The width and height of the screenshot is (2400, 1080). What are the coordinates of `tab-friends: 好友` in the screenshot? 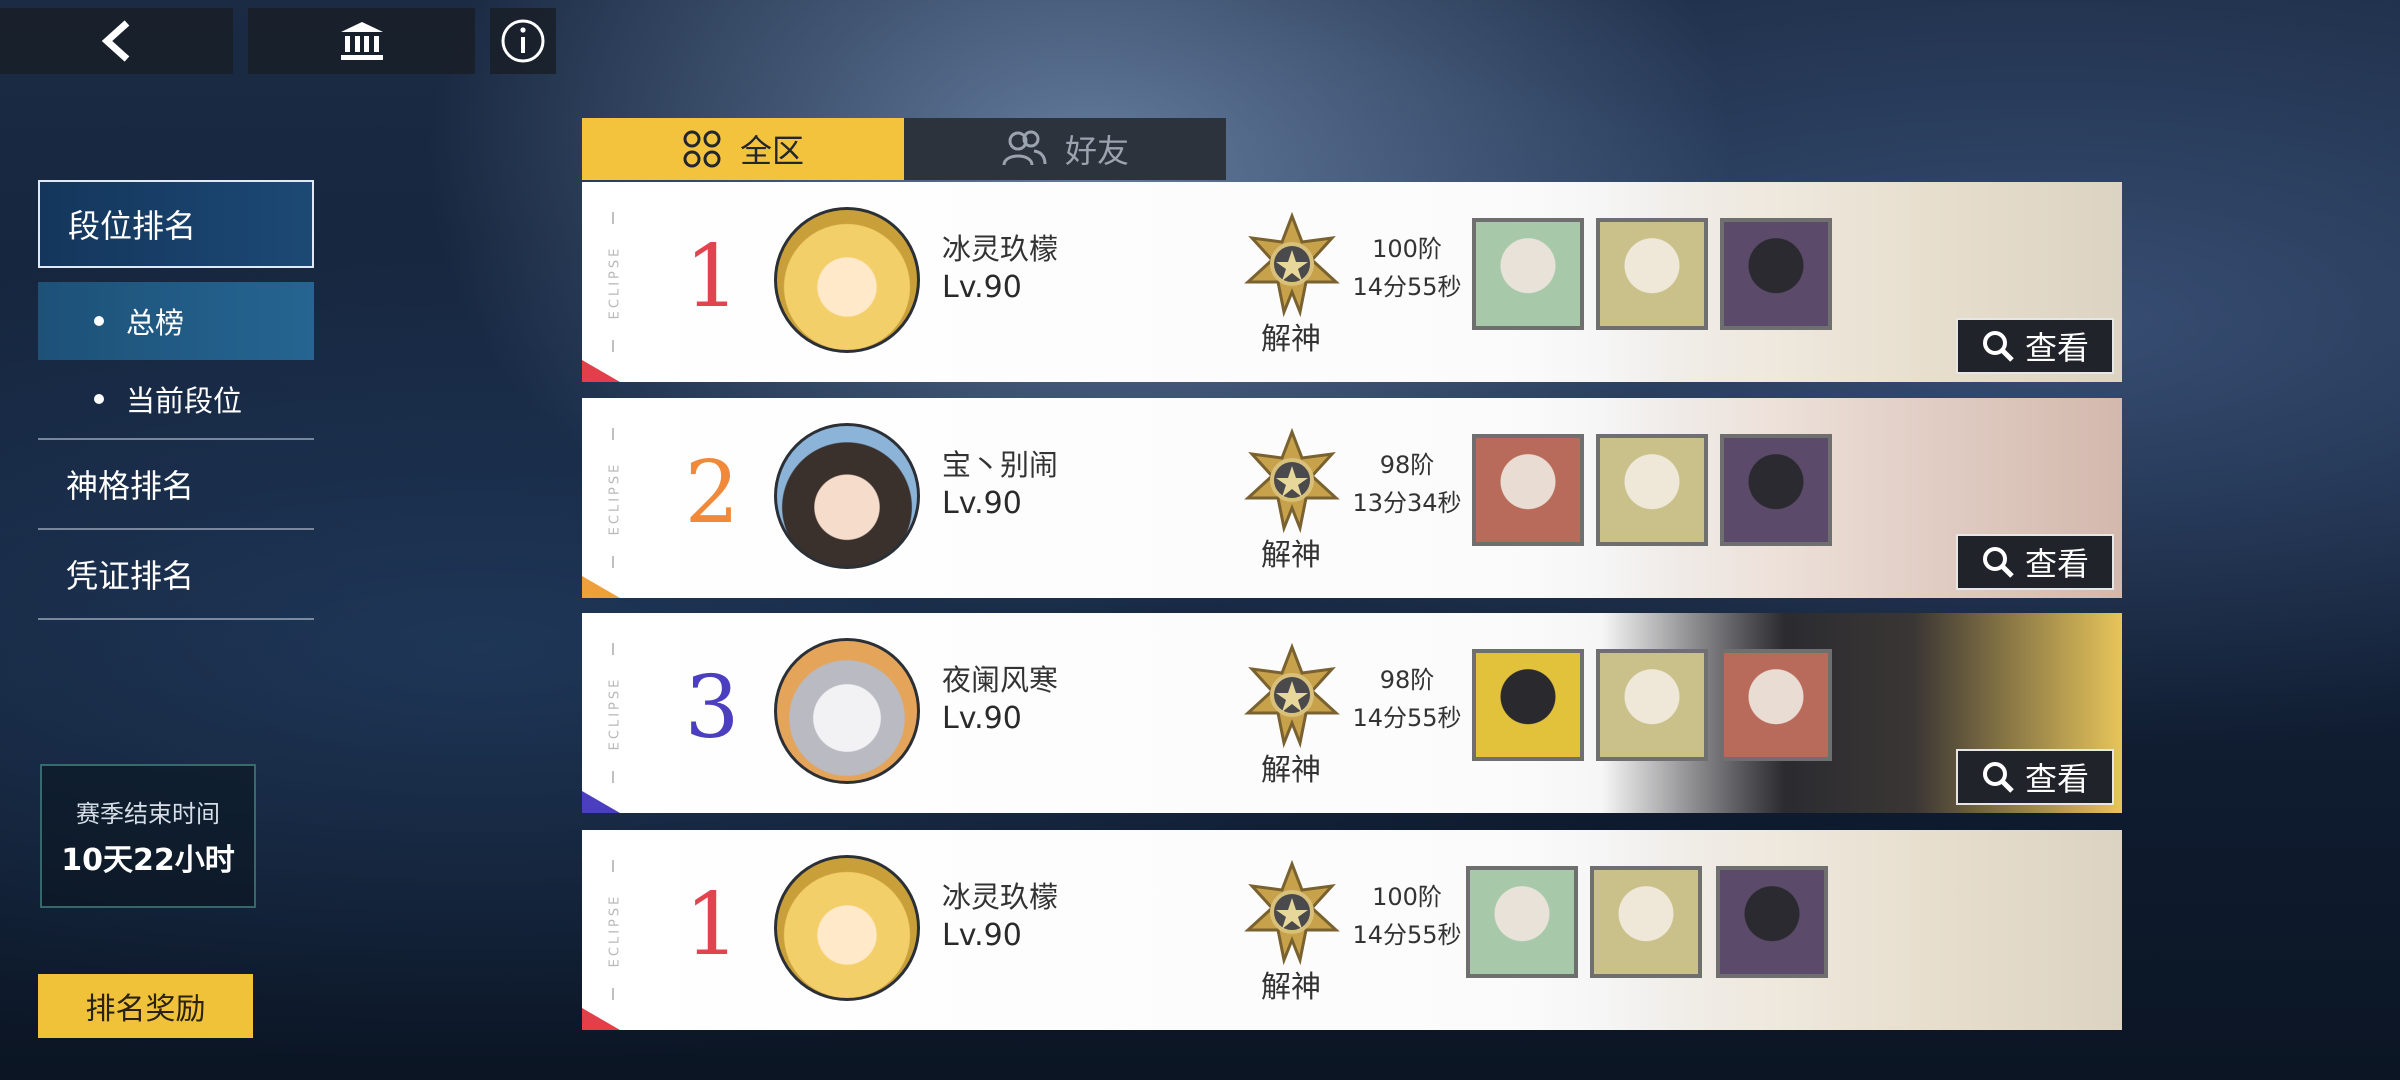 It's located at (1065, 149).